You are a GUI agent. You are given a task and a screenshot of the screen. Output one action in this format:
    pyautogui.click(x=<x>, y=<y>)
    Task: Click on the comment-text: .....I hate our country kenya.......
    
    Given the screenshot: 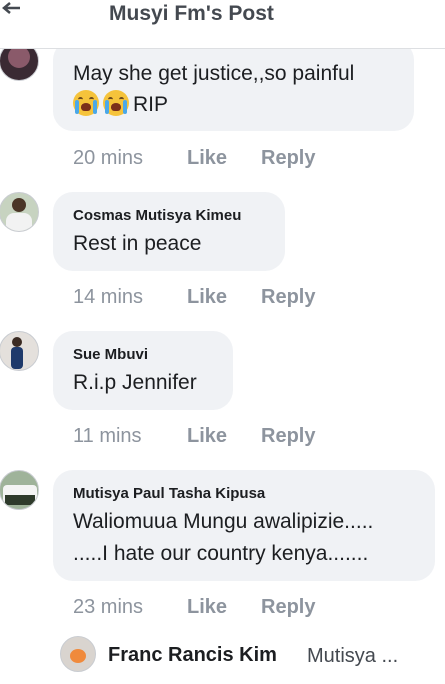 What is the action you would take?
    pyautogui.click(x=221, y=553)
    